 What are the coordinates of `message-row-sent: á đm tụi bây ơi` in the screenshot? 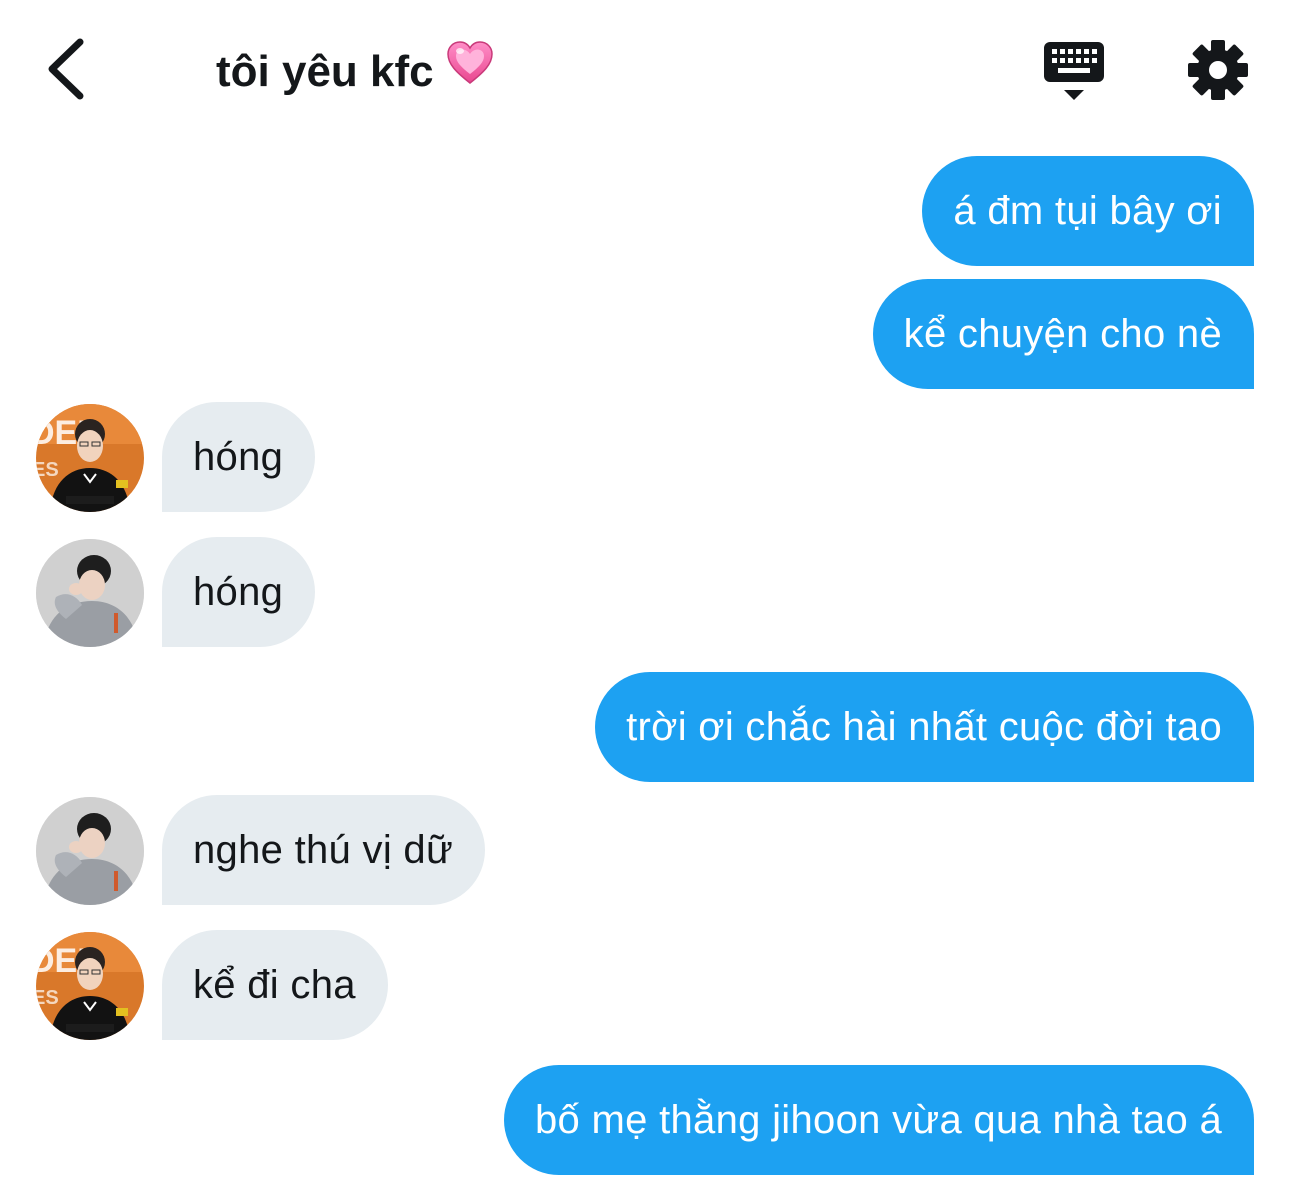 It's located at (645, 212).